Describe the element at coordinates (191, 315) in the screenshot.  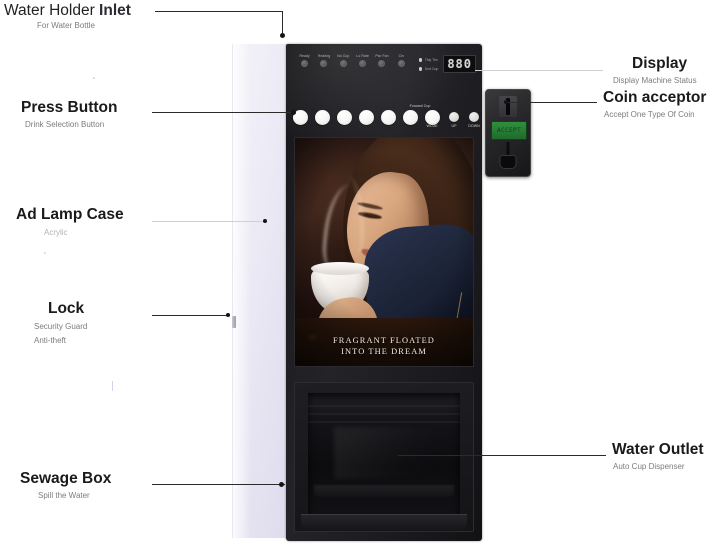
I see `leader-line-lock` at that location.